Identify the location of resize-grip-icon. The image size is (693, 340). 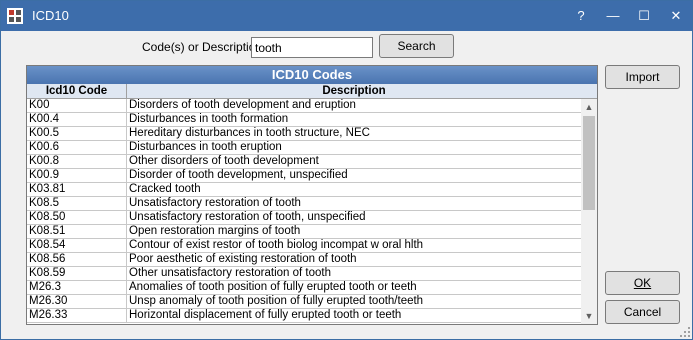
(685, 332).